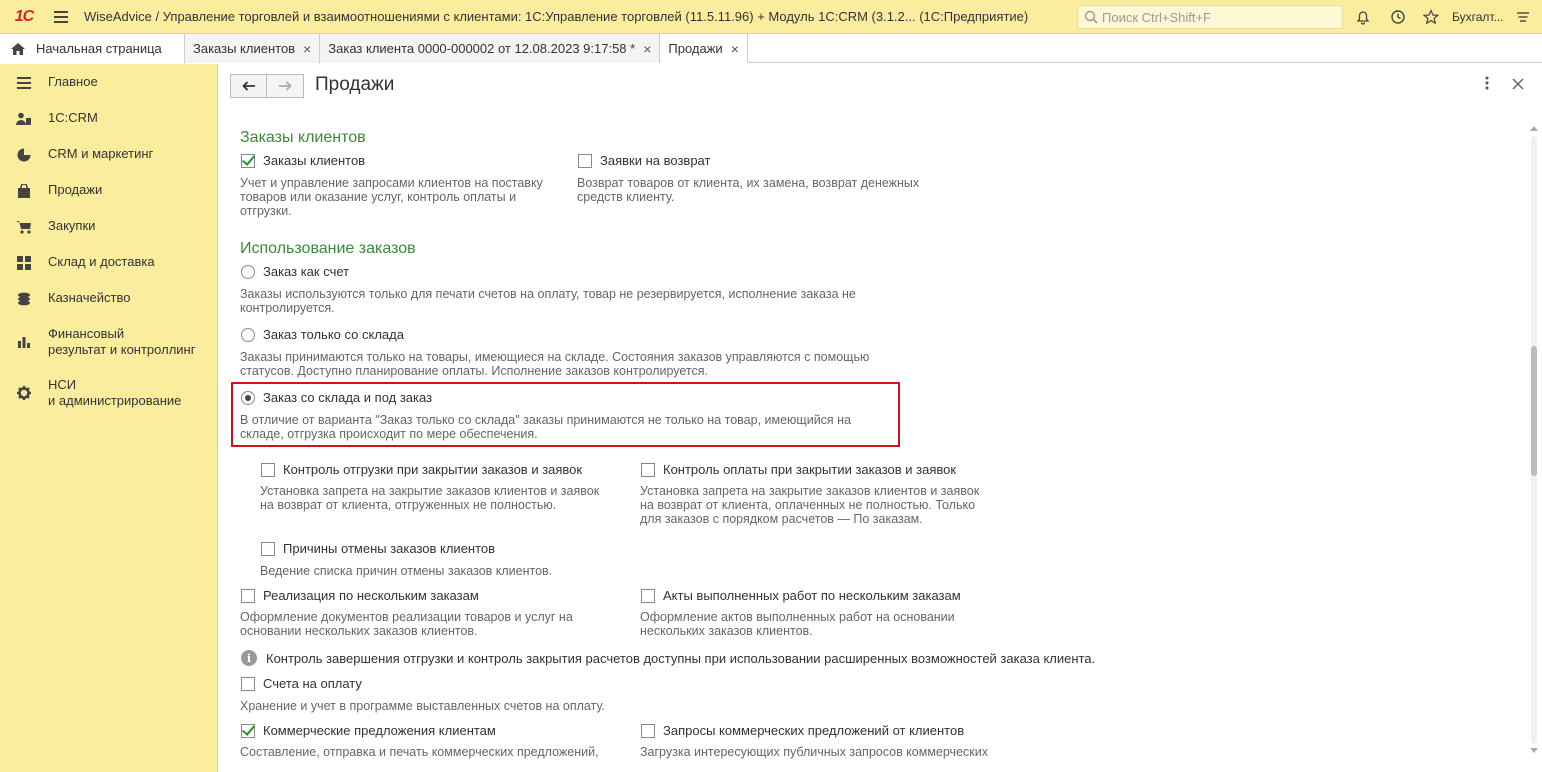 The height and width of the screenshot is (772, 1542). Describe the element at coordinates (24, 298) in the screenshot. I see `coins-icon` at that location.